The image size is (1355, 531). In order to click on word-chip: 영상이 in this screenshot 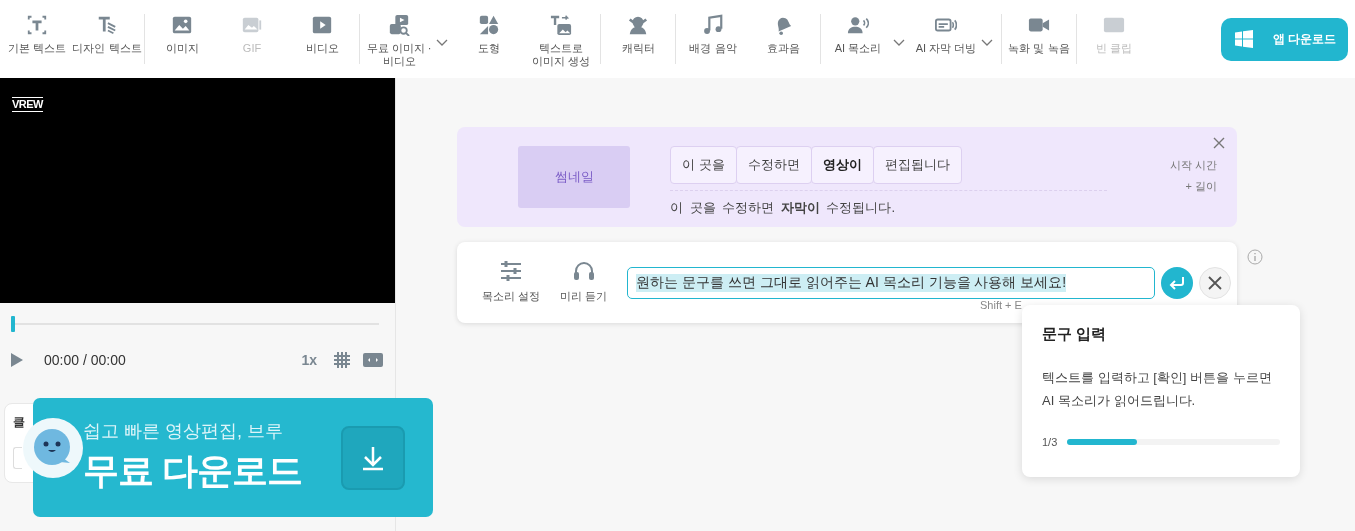, I will do `click(842, 165)`.